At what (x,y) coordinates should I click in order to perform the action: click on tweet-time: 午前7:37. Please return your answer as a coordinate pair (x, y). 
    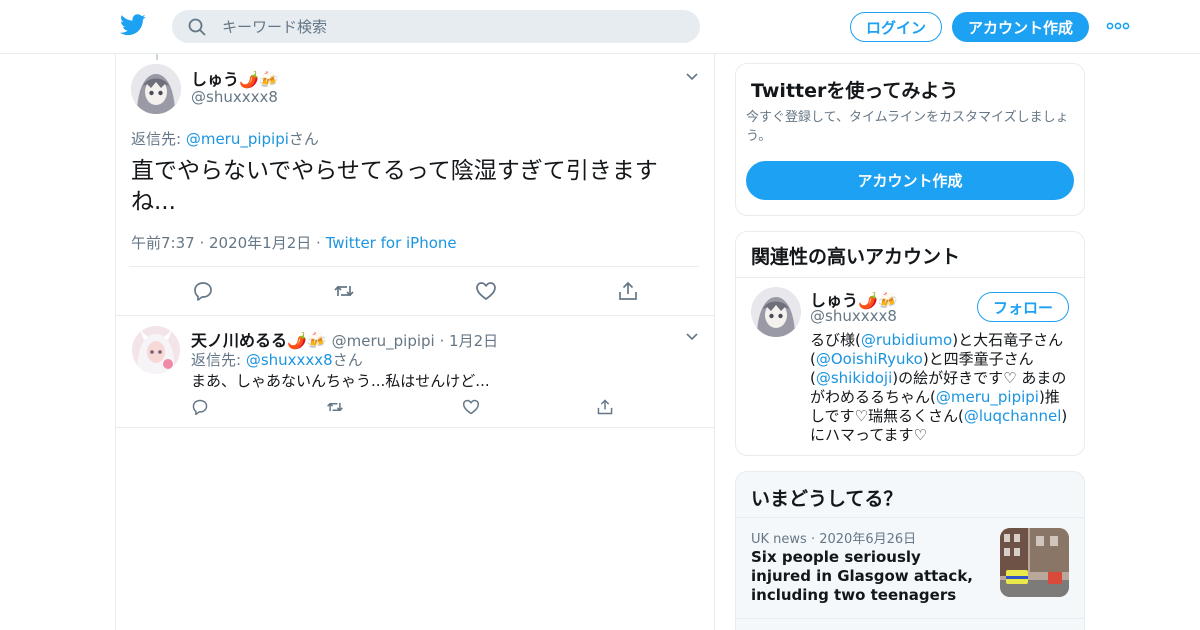
    Looking at the image, I should click on (163, 243).